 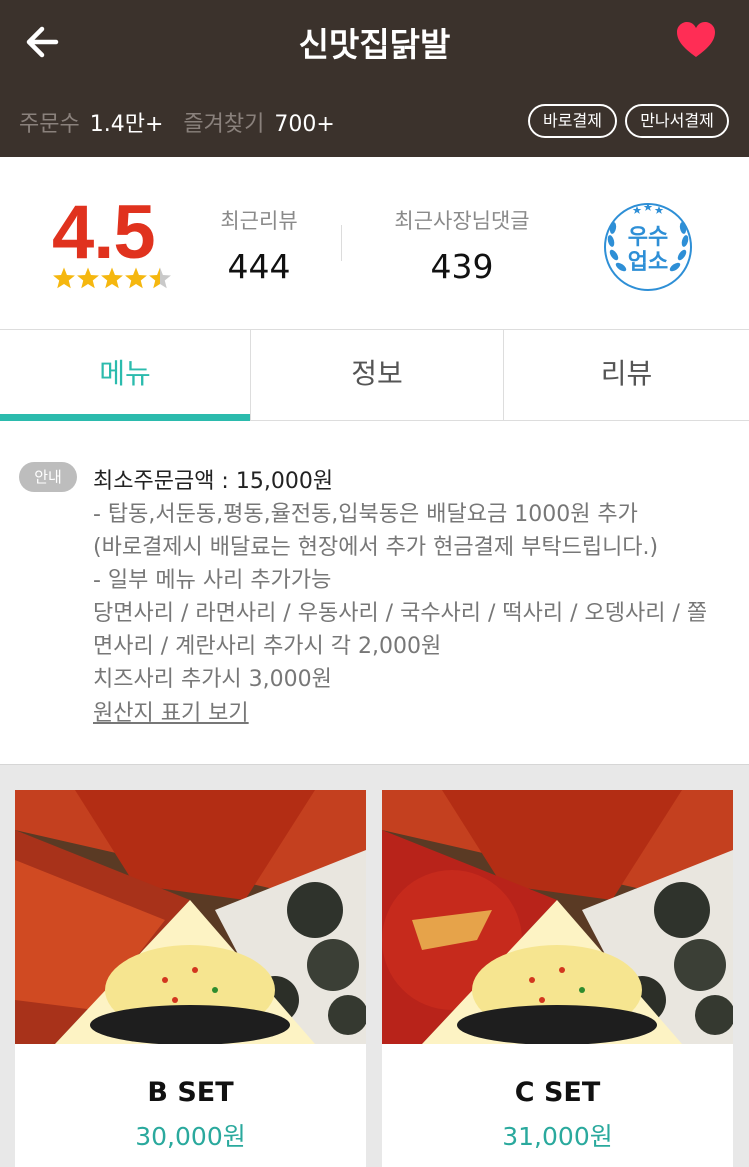 What do you see at coordinates (212, 679) in the screenshot?
I see `notice-line: 치즈사리 추가시 3,000원` at bounding box center [212, 679].